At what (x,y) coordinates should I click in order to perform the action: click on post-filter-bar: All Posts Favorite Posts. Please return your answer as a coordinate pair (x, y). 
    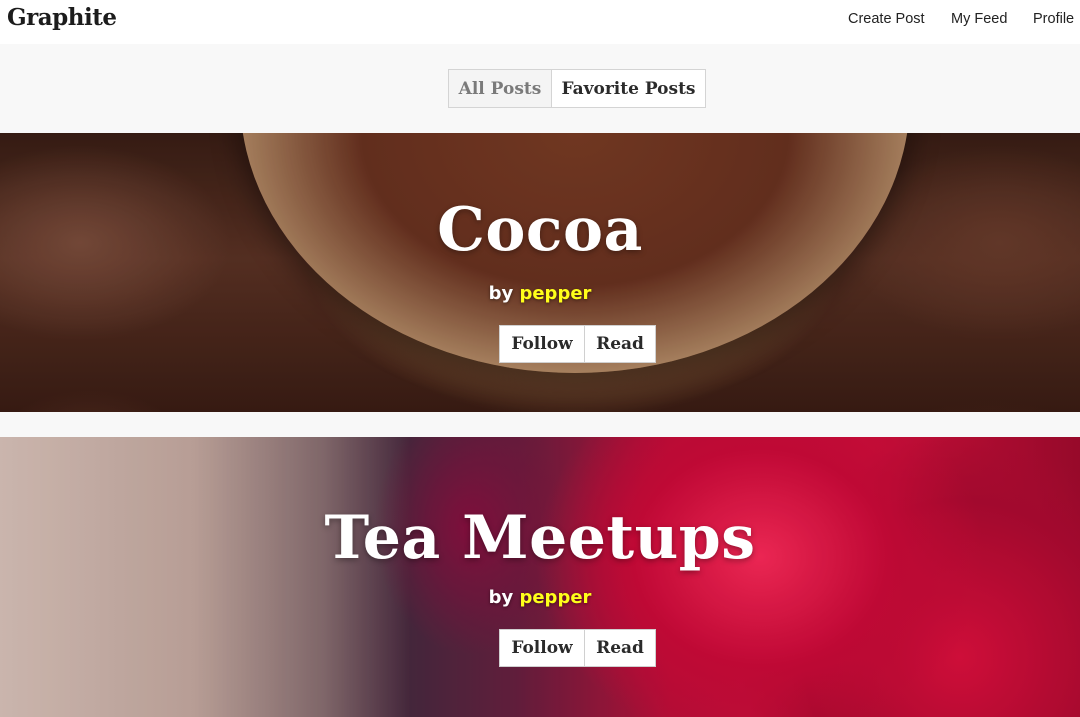
    Looking at the image, I should click on (540, 88).